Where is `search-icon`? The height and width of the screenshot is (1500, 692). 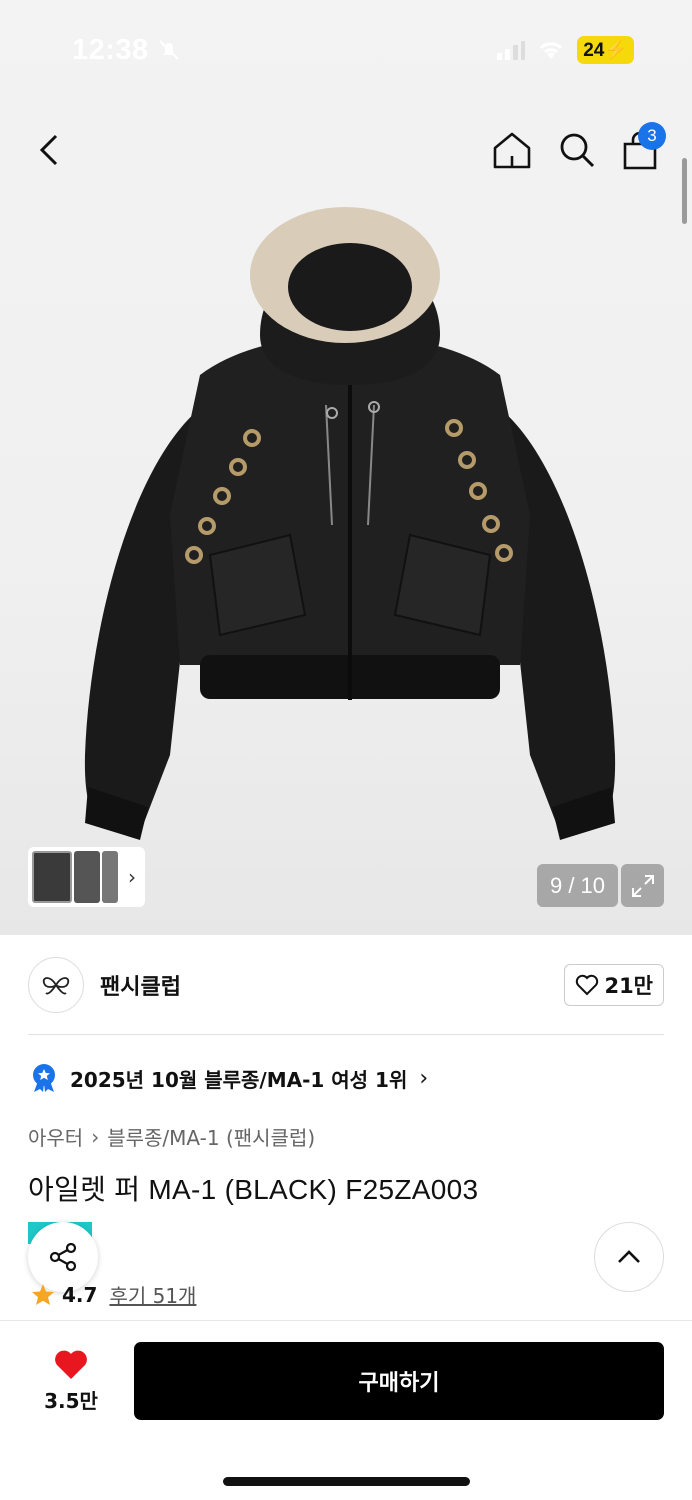
search-icon is located at coordinates (577, 150).